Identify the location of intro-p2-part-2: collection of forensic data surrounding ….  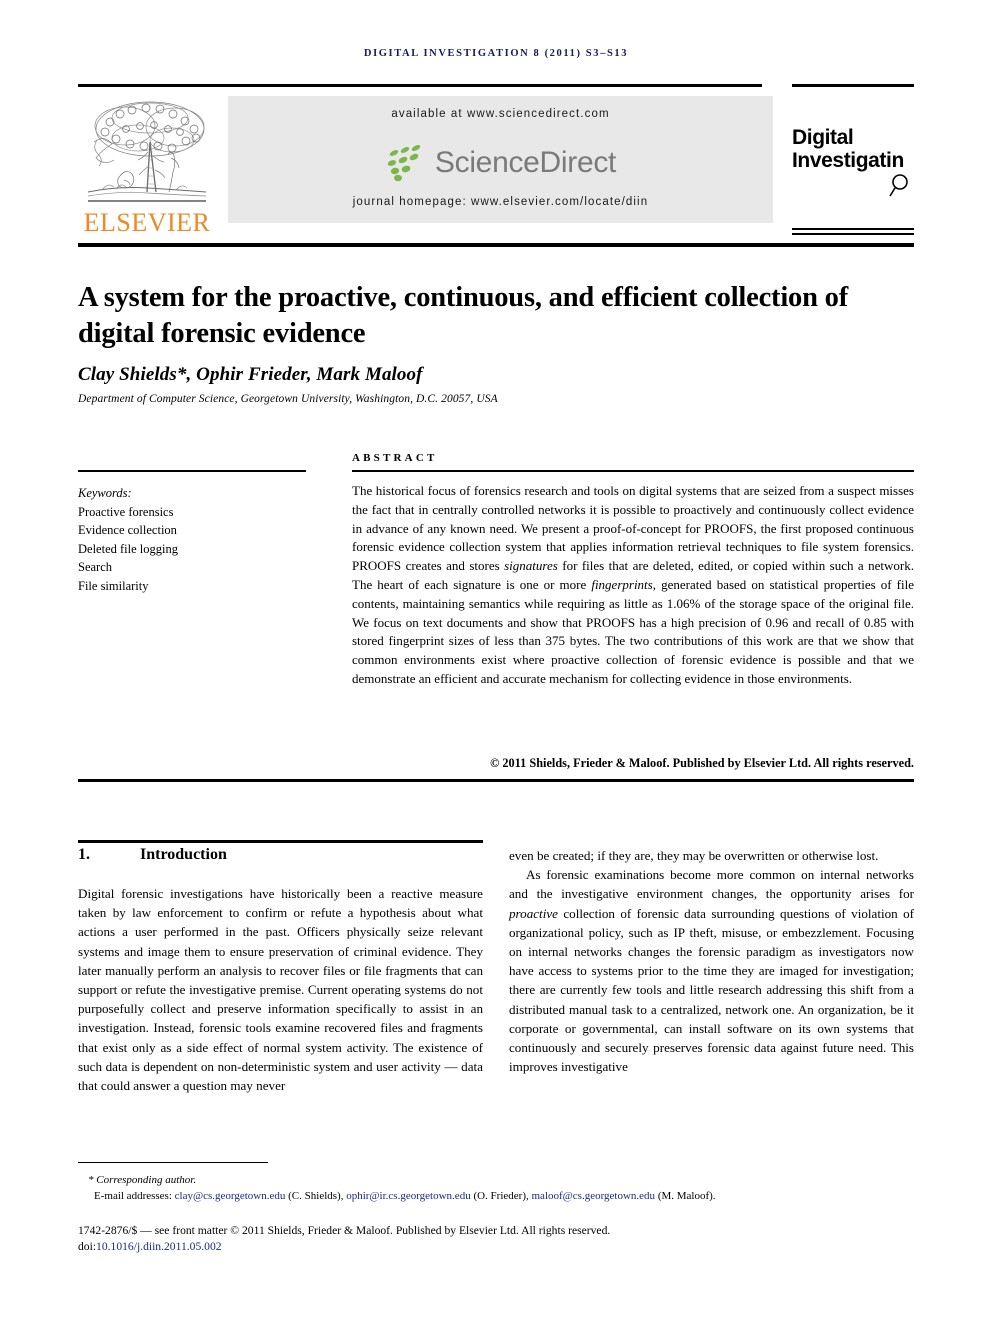
(711, 990).